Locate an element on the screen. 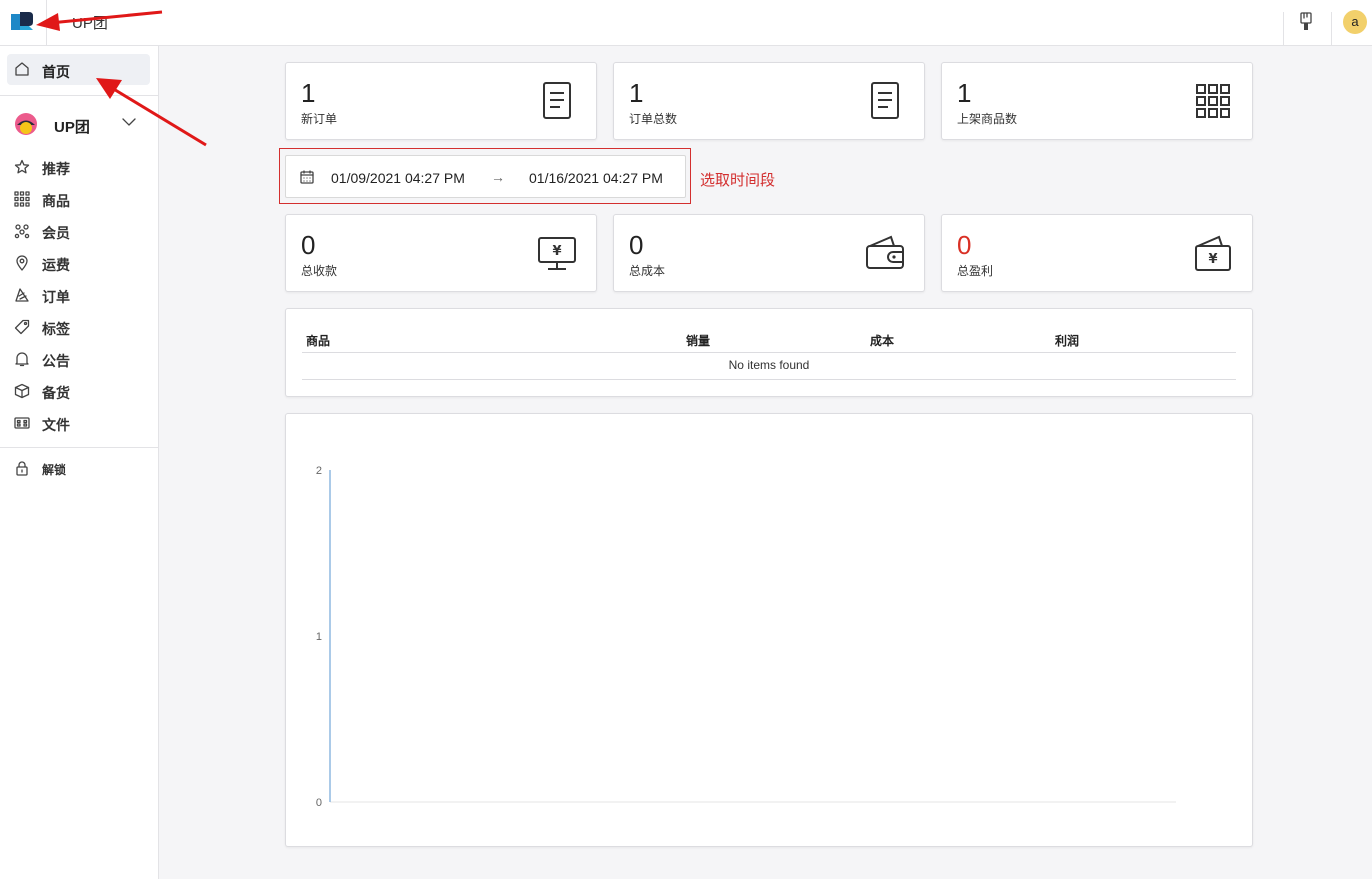  sidebar-item-tags: 标签 is located at coordinates (79, 327).